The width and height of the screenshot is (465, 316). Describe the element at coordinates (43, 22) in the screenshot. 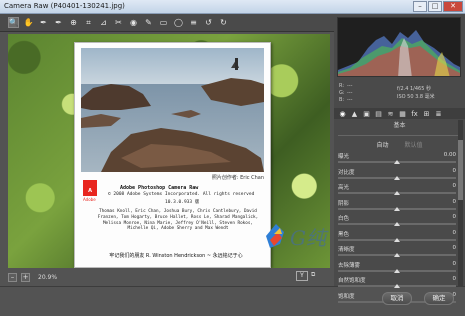

I see `white-balance-icon: ✒` at that location.